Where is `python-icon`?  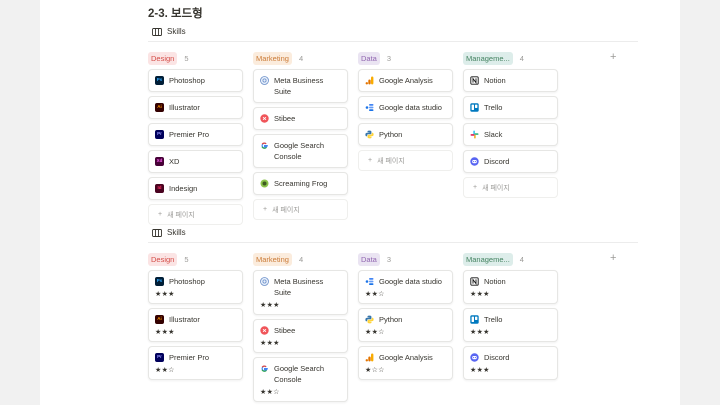 python-icon is located at coordinates (369, 134).